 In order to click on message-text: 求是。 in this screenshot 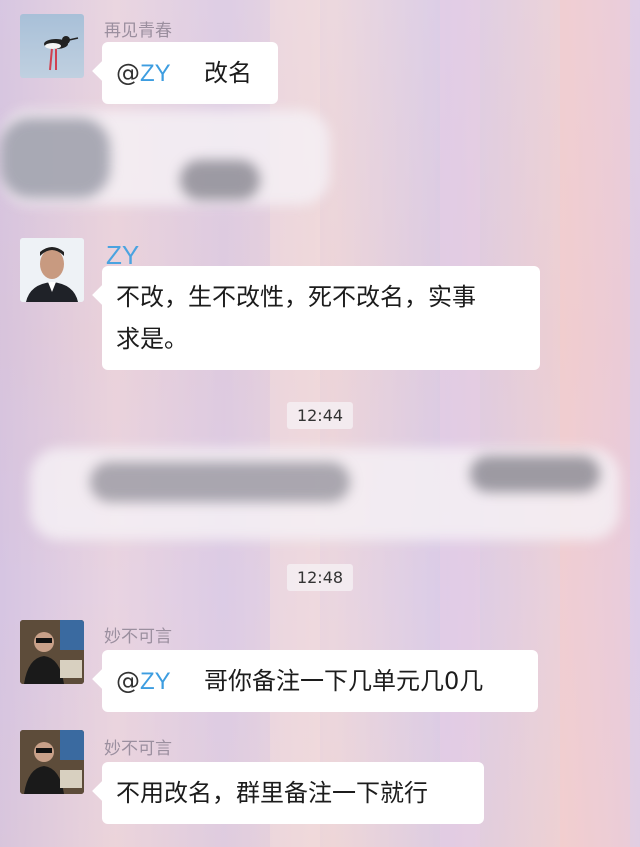, I will do `click(152, 339)`.